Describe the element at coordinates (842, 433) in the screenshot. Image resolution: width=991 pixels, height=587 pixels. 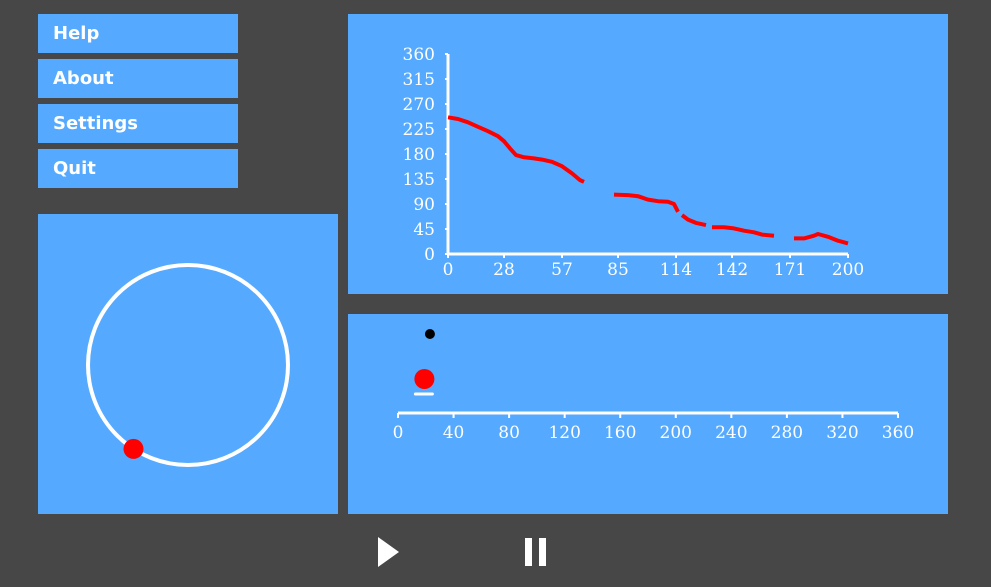
I see `slider-tick-label: 320` at that location.